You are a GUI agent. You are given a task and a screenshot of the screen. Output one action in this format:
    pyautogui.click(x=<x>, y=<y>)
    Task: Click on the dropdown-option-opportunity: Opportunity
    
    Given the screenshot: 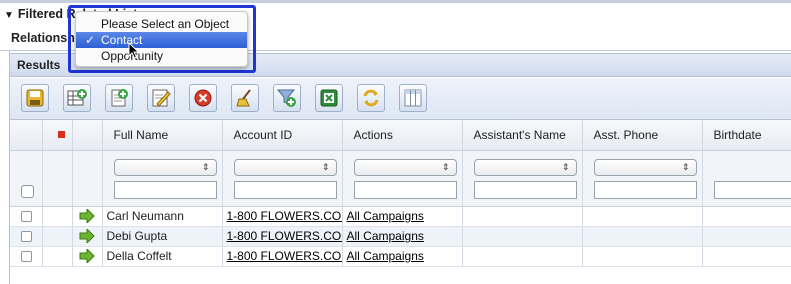 What is the action you would take?
    pyautogui.click(x=161, y=56)
    